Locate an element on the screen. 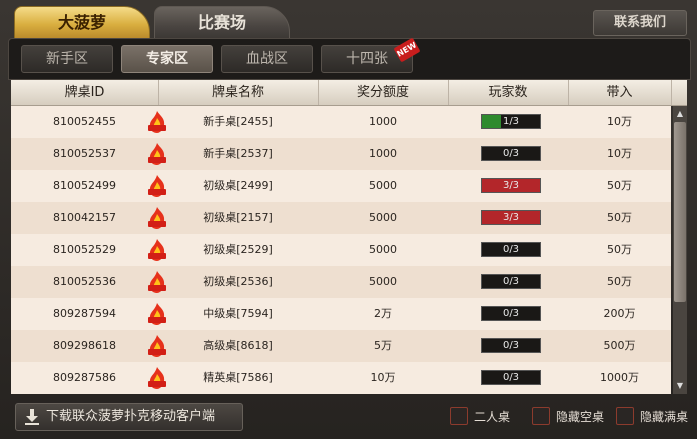  cell-table-name: 高级桌[8618] is located at coordinates (238, 345).